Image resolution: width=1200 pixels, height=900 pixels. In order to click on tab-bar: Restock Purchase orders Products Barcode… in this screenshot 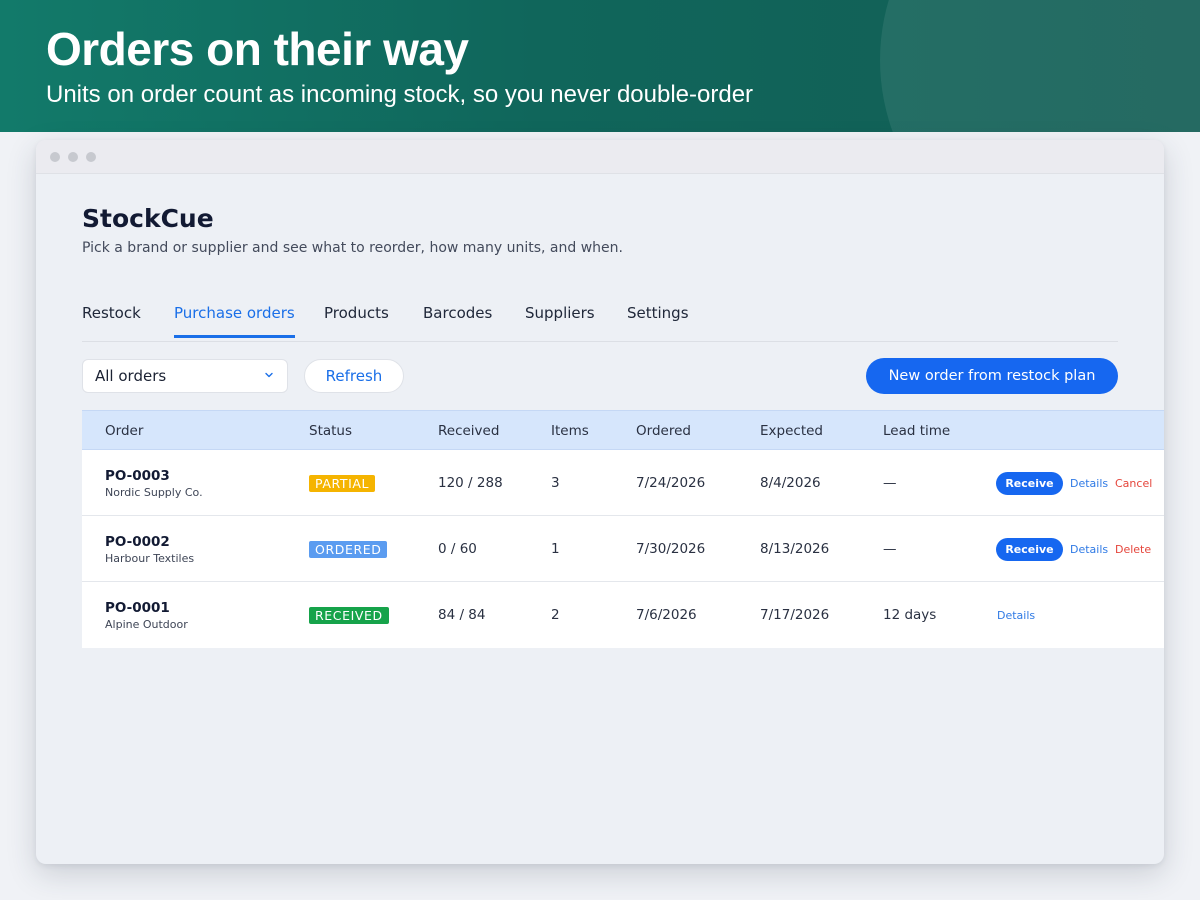, I will do `click(600, 316)`.